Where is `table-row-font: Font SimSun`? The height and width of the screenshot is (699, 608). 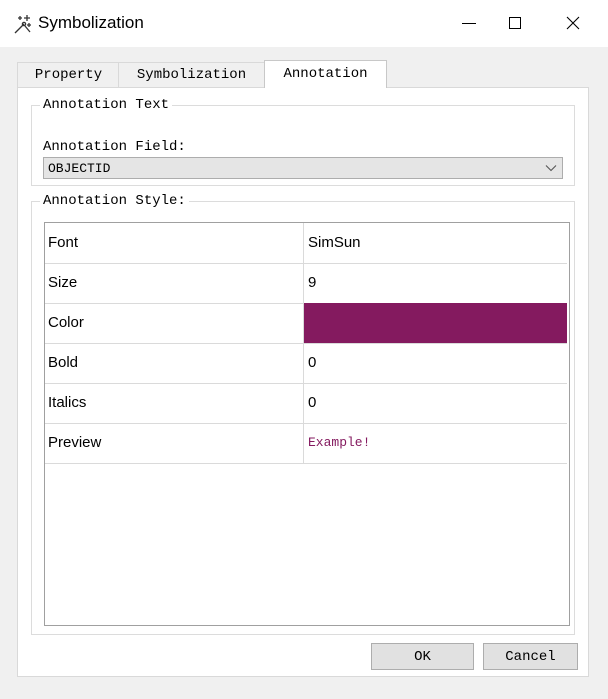
table-row-font: Font SimSun is located at coordinates (306, 243).